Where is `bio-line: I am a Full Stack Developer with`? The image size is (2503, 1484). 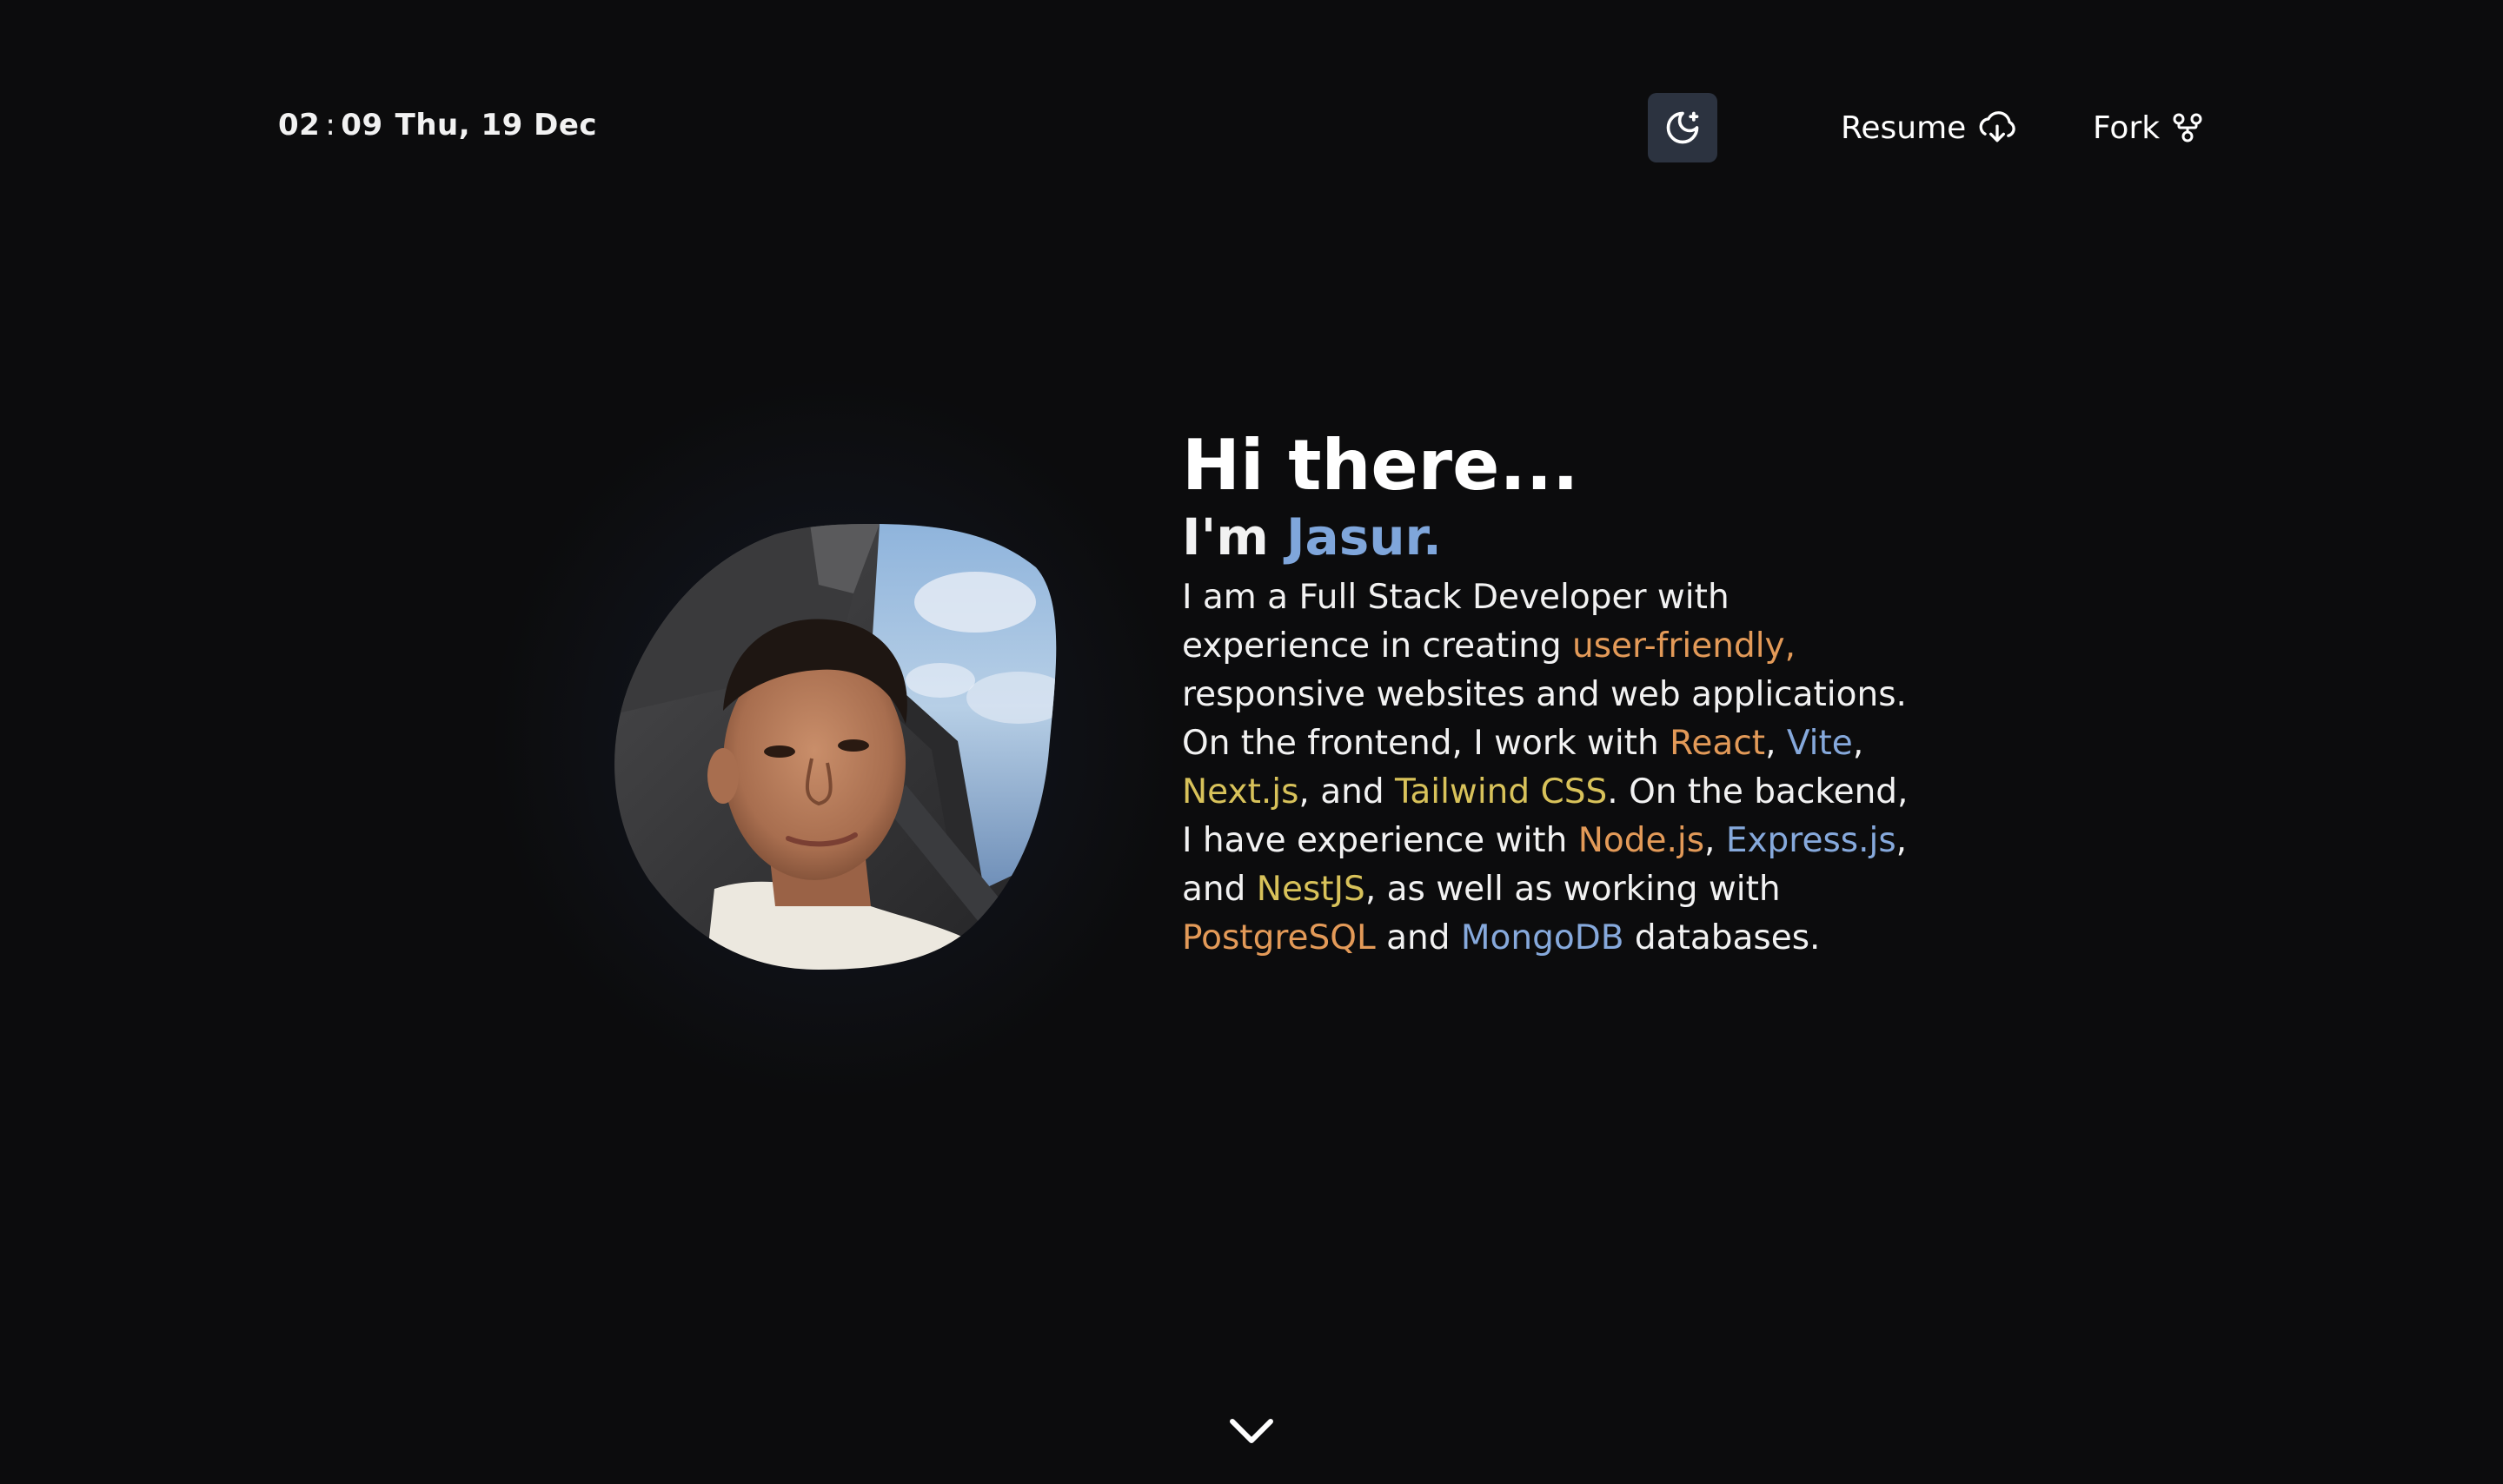 bio-line: I am a Full Stack Developer with is located at coordinates (1538, 597).